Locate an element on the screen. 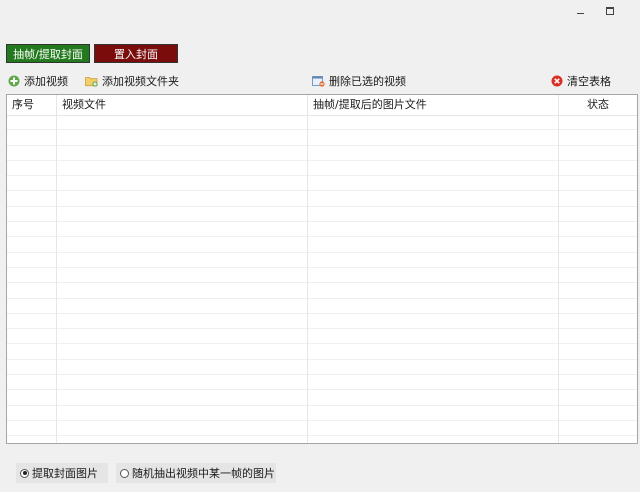 Image resolution: width=640 pixels, height=492 pixels. add-video-button: 添加视频 is located at coordinates (38, 81).